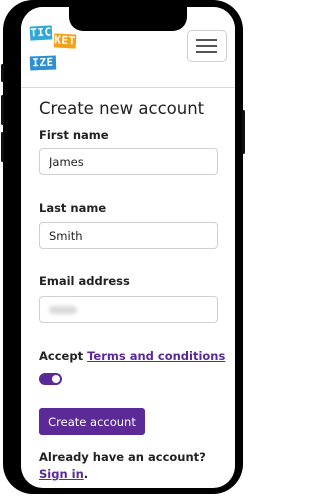 The image size is (320, 500). What do you see at coordinates (86, 474) in the screenshot?
I see `signin-suffix: .` at bounding box center [86, 474].